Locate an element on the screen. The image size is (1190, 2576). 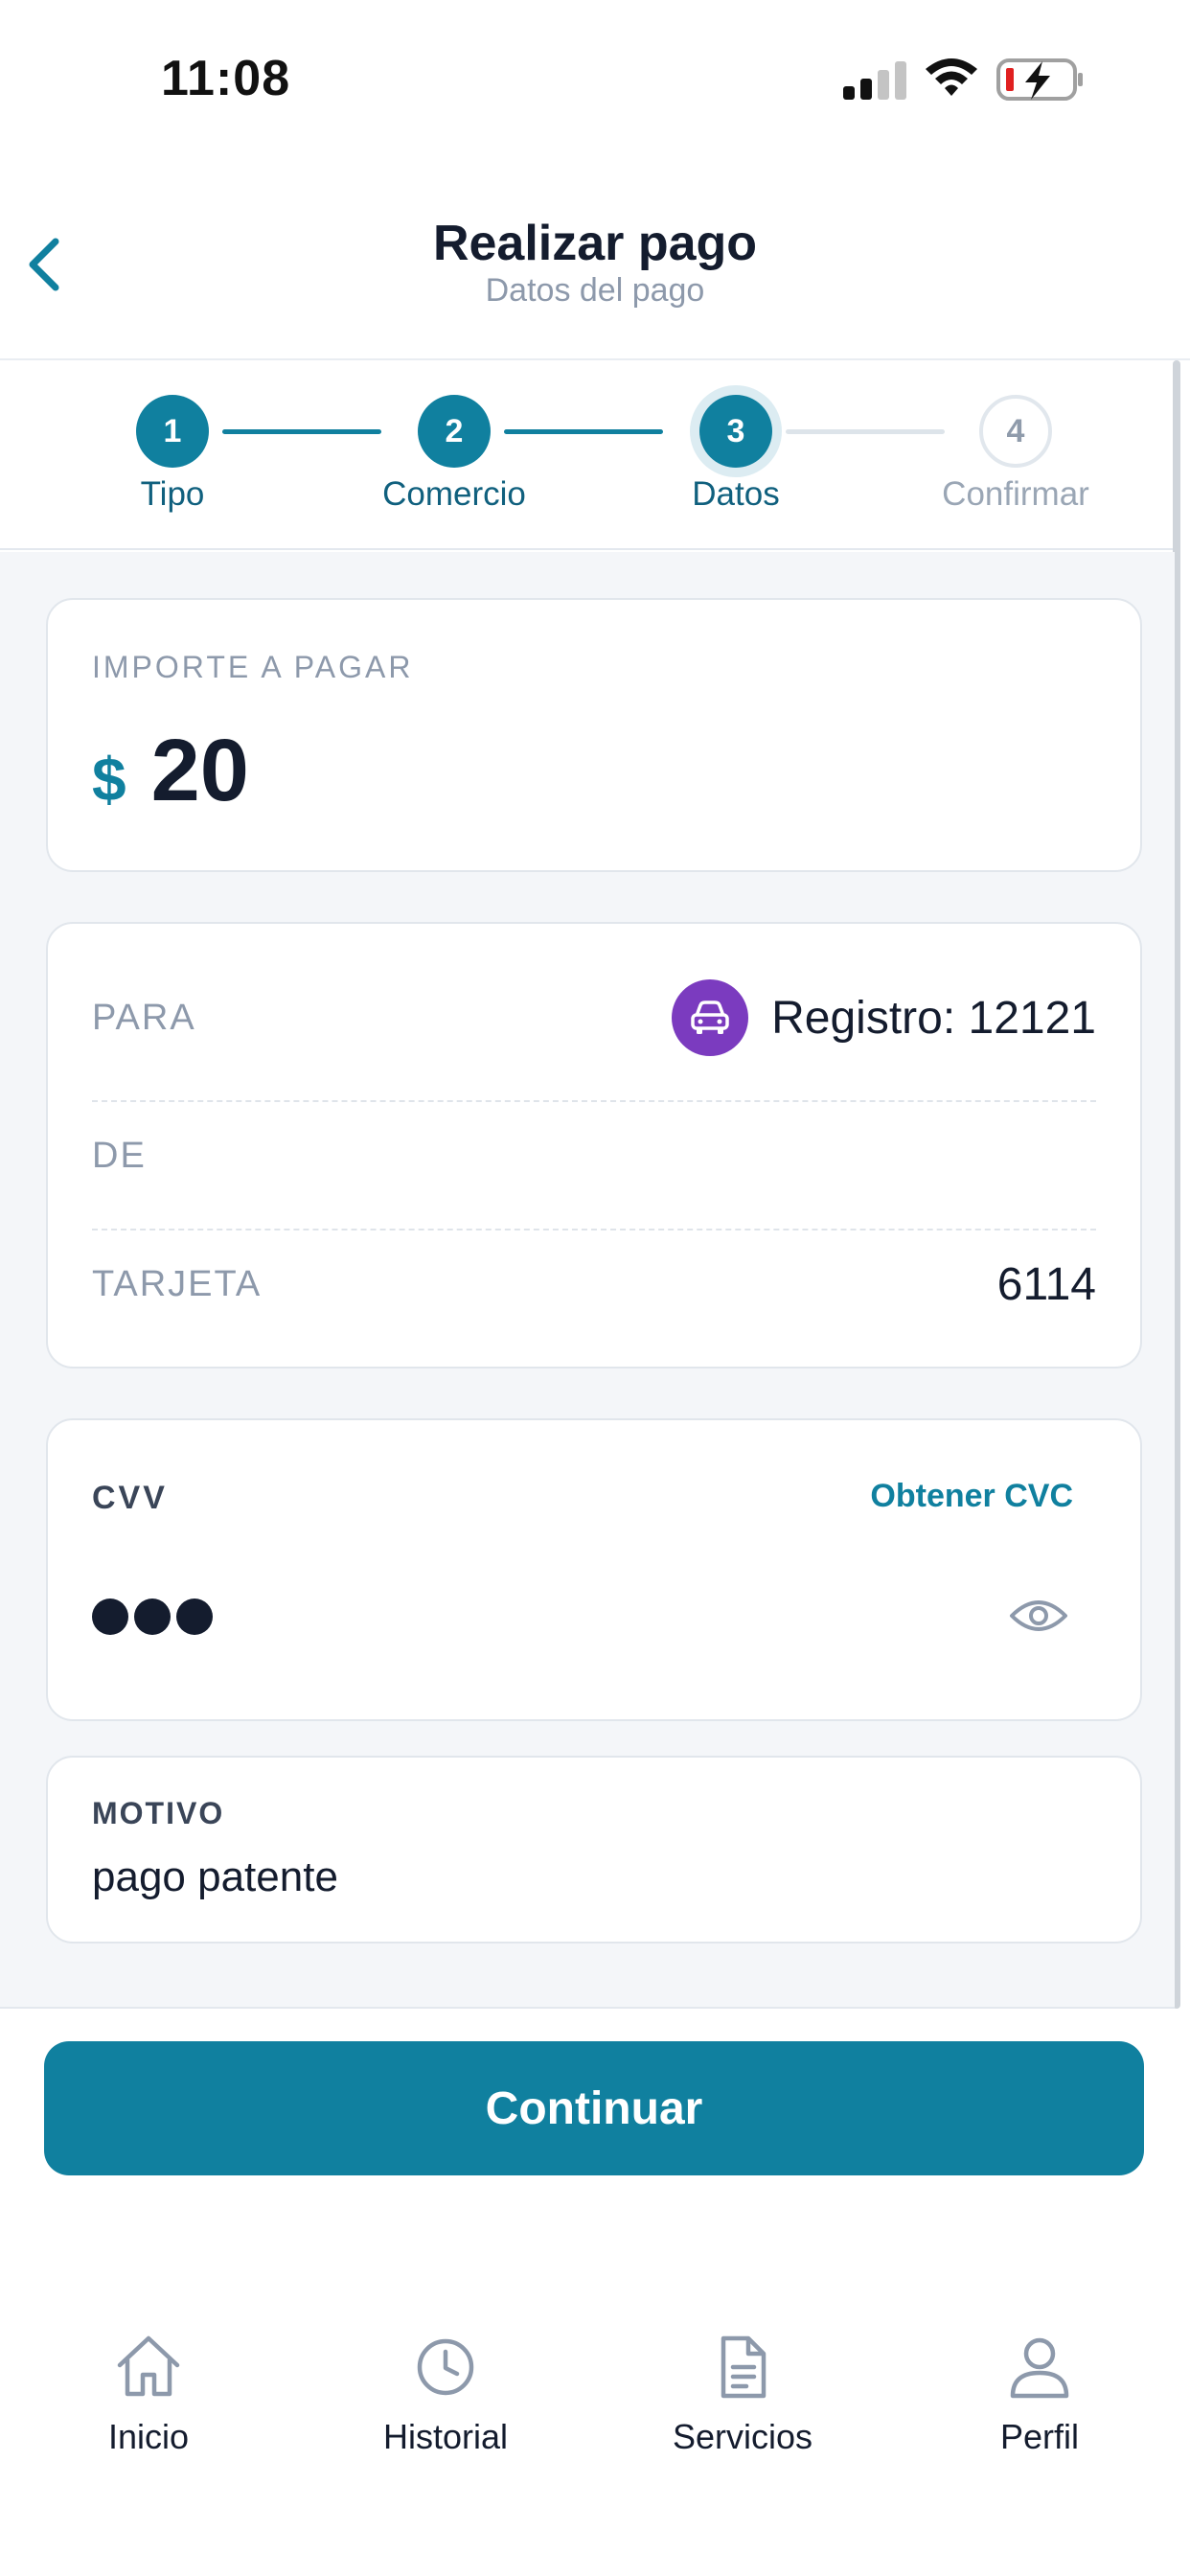
amount-row: $ 20 is located at coordinates (171, 771).